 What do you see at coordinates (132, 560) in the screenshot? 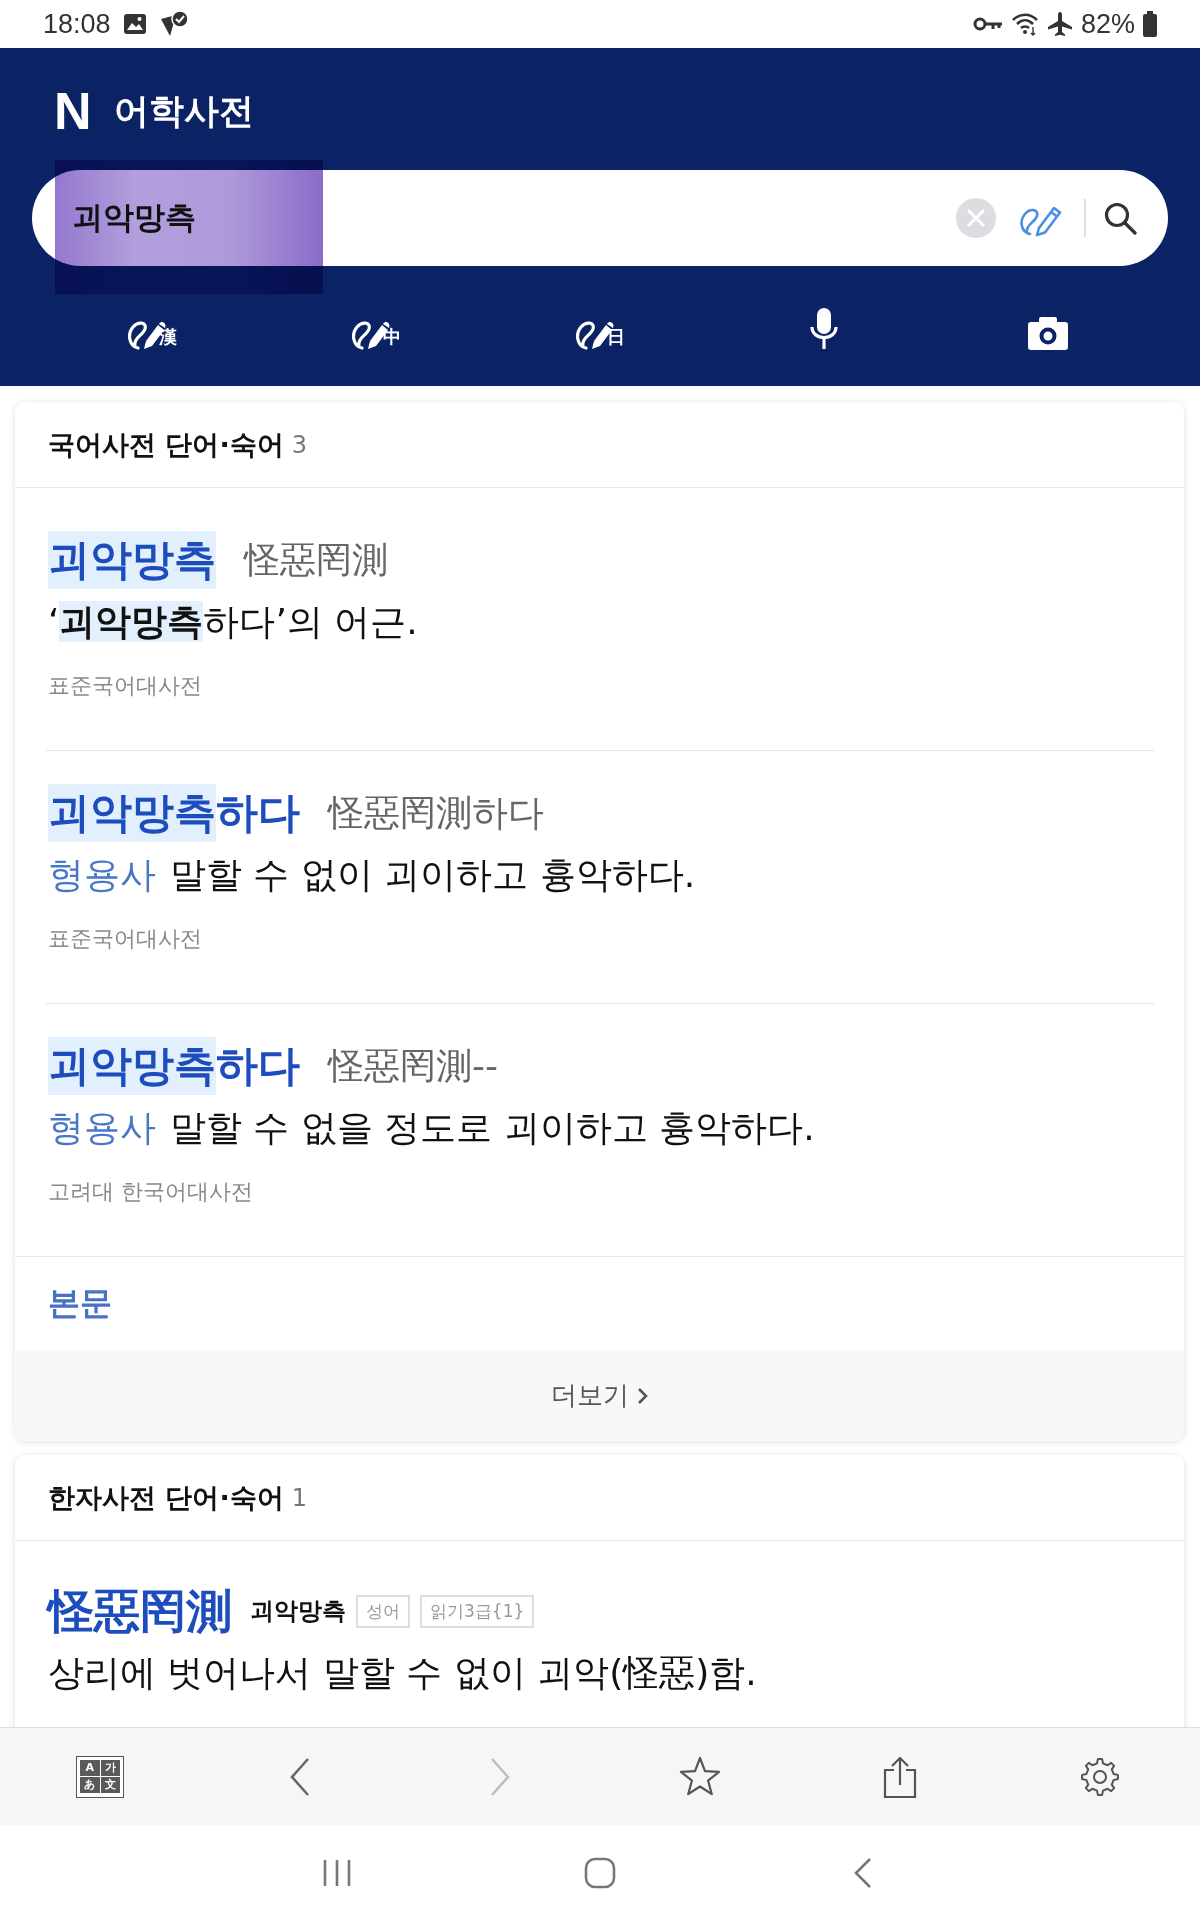
I see `headword: 괴악망측` at bounding box center [132, 560].